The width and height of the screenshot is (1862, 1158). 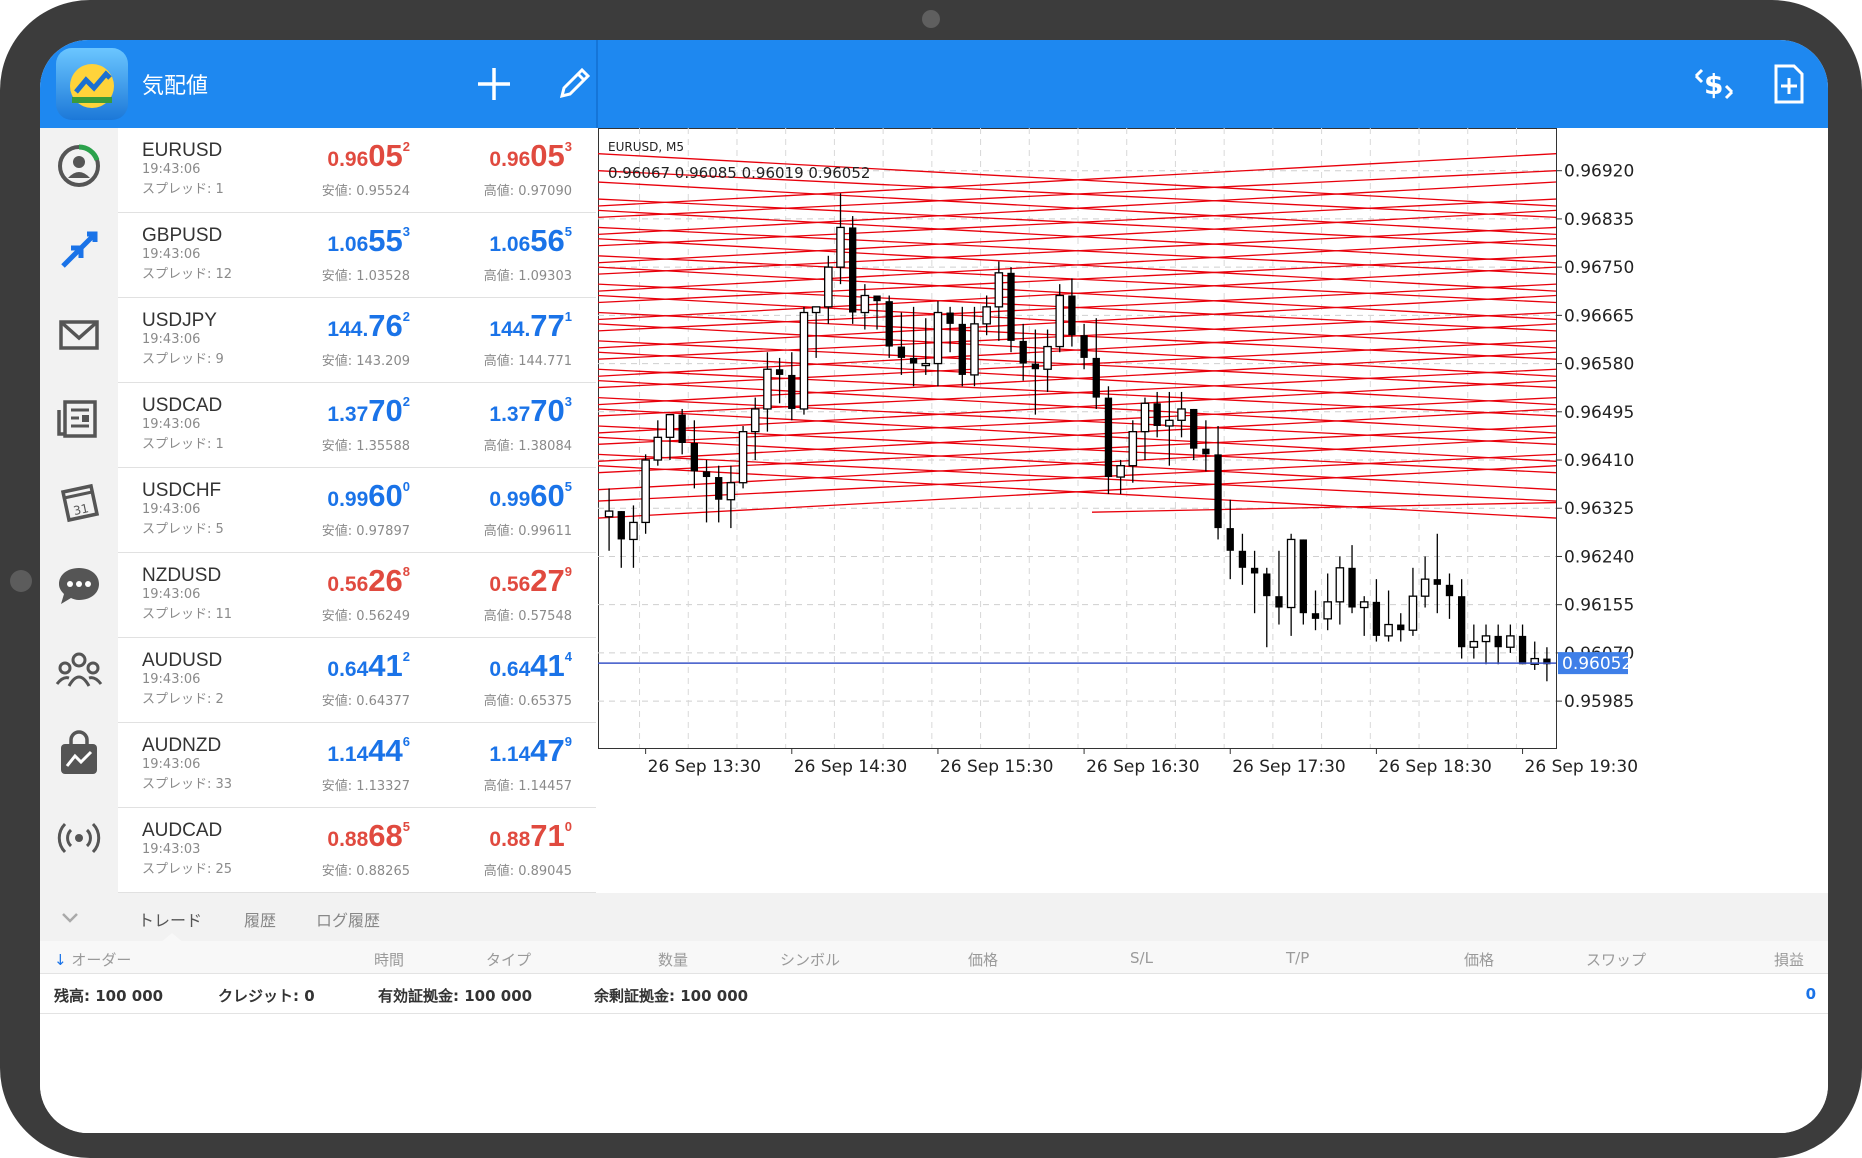 What do you see at coordinates (508, 959) in the screenshot?
I see `col-type: タイプ` at bounding box center [508, 959].